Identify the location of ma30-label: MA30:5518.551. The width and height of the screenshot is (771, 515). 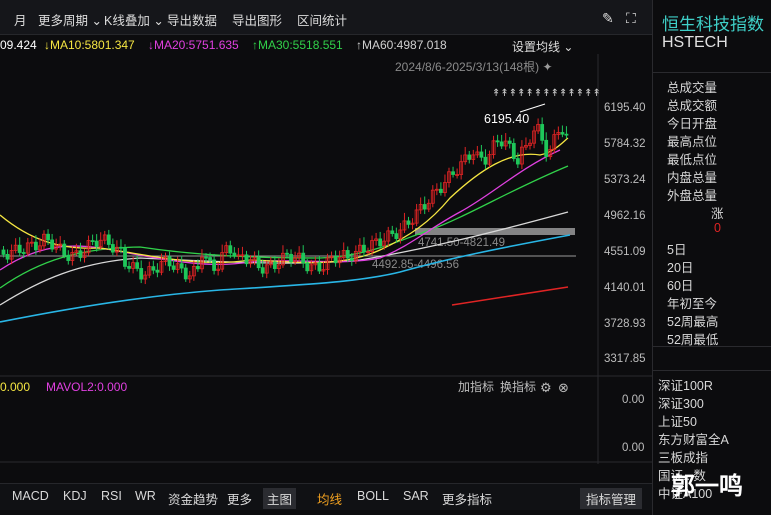
(300, 45).